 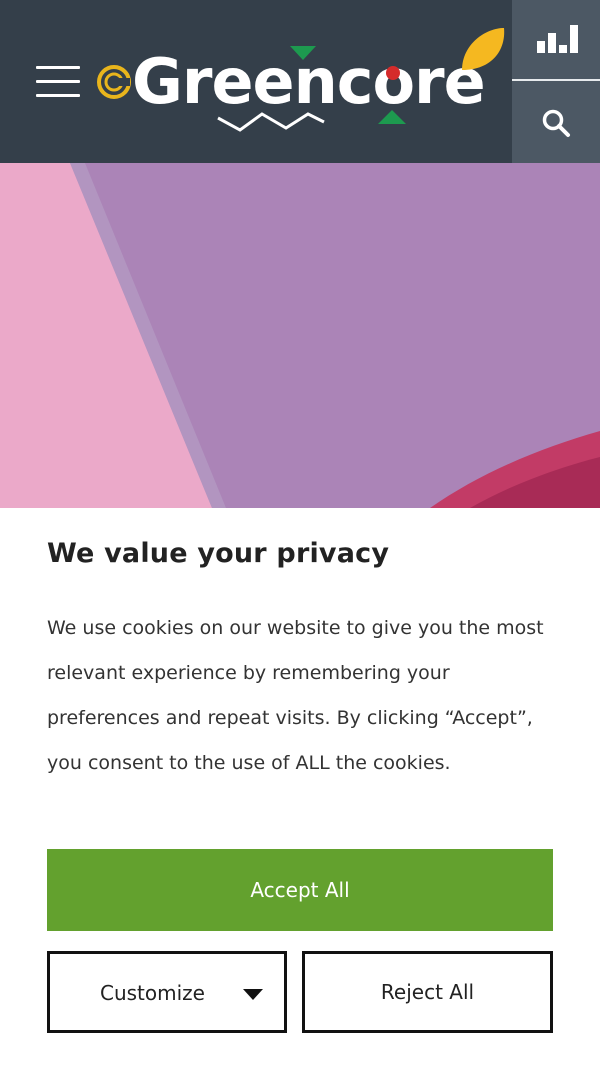 I want to click on investors-button, so click(x=556, y=39).